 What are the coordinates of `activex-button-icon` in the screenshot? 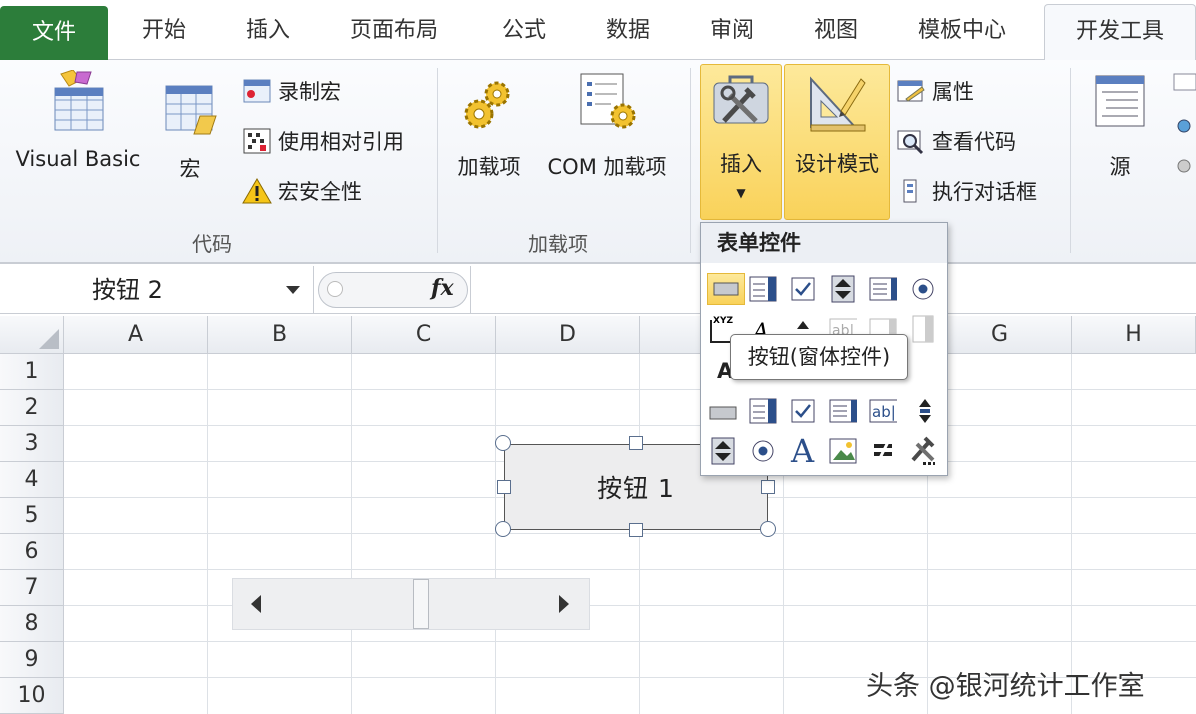 It's located at (723, 413).